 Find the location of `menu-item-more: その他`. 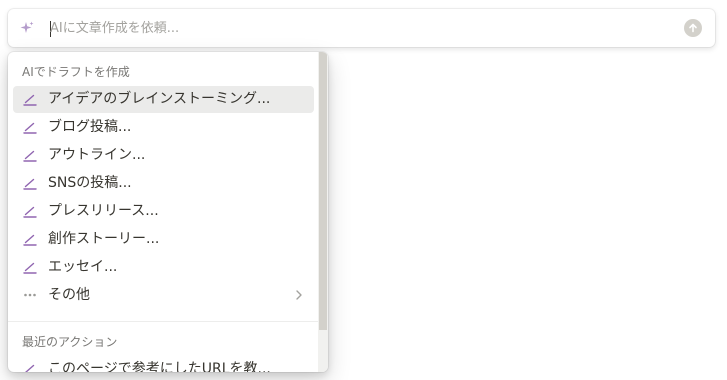

menu-item-more: その他 is located at coordinates (163, 295).